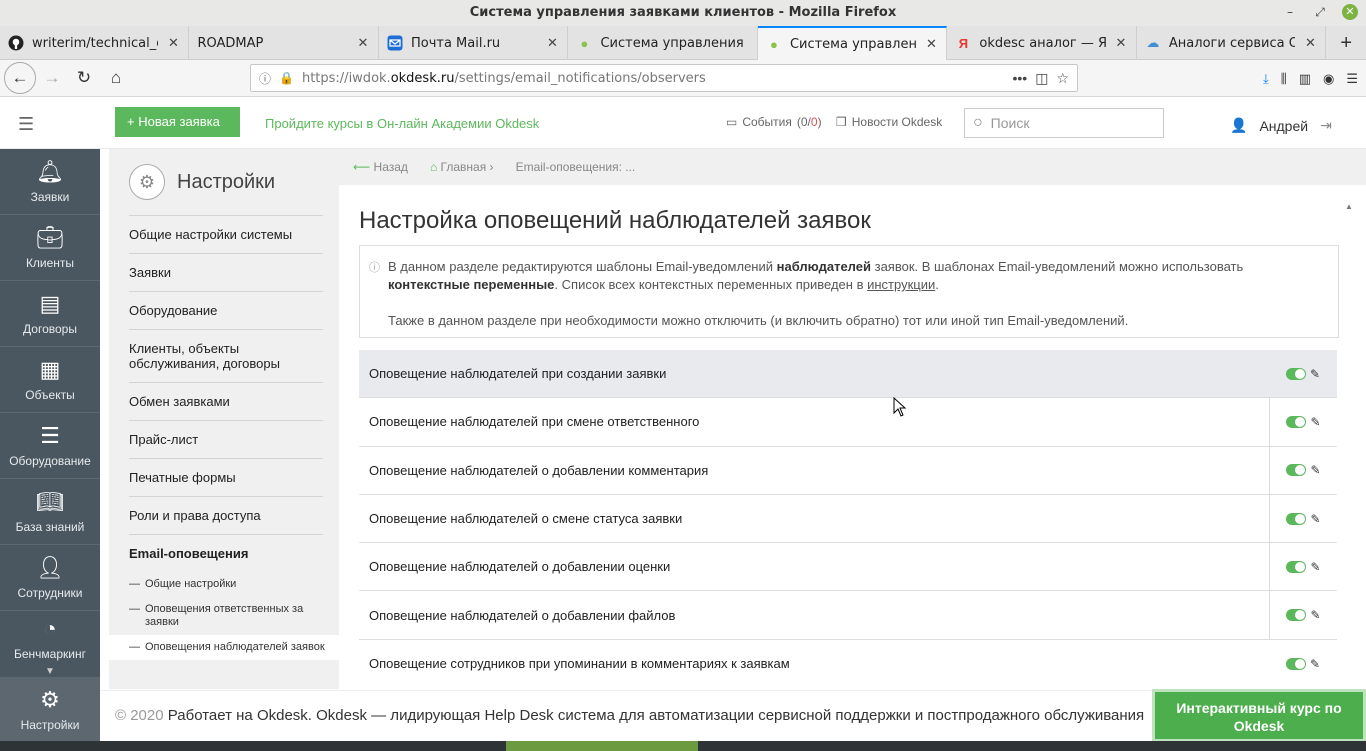 This screenshot has height=751, width=1366. I want to click on settings-subitem-general: Общие настройки, so click(226, 584).